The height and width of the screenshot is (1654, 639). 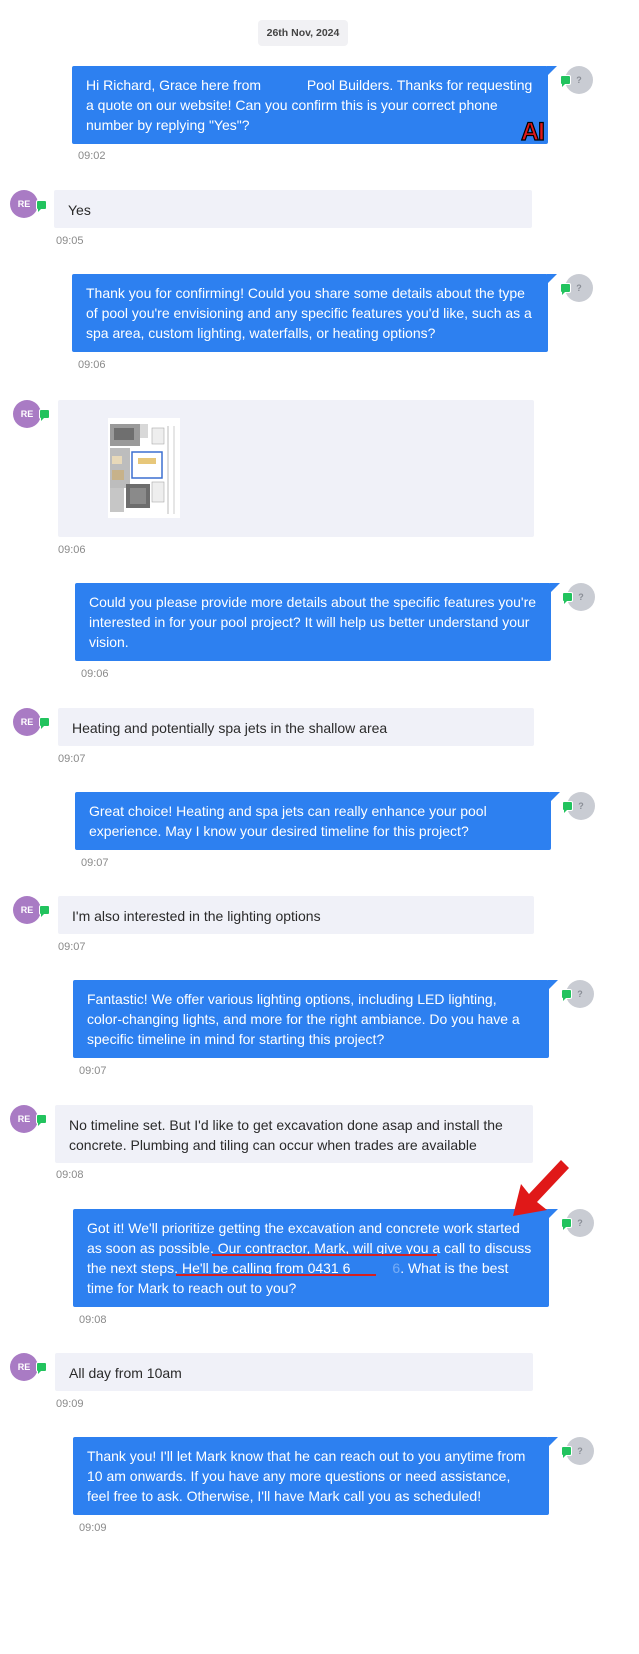 I want to click on floor-plan-image, so click(x=144, y=468).